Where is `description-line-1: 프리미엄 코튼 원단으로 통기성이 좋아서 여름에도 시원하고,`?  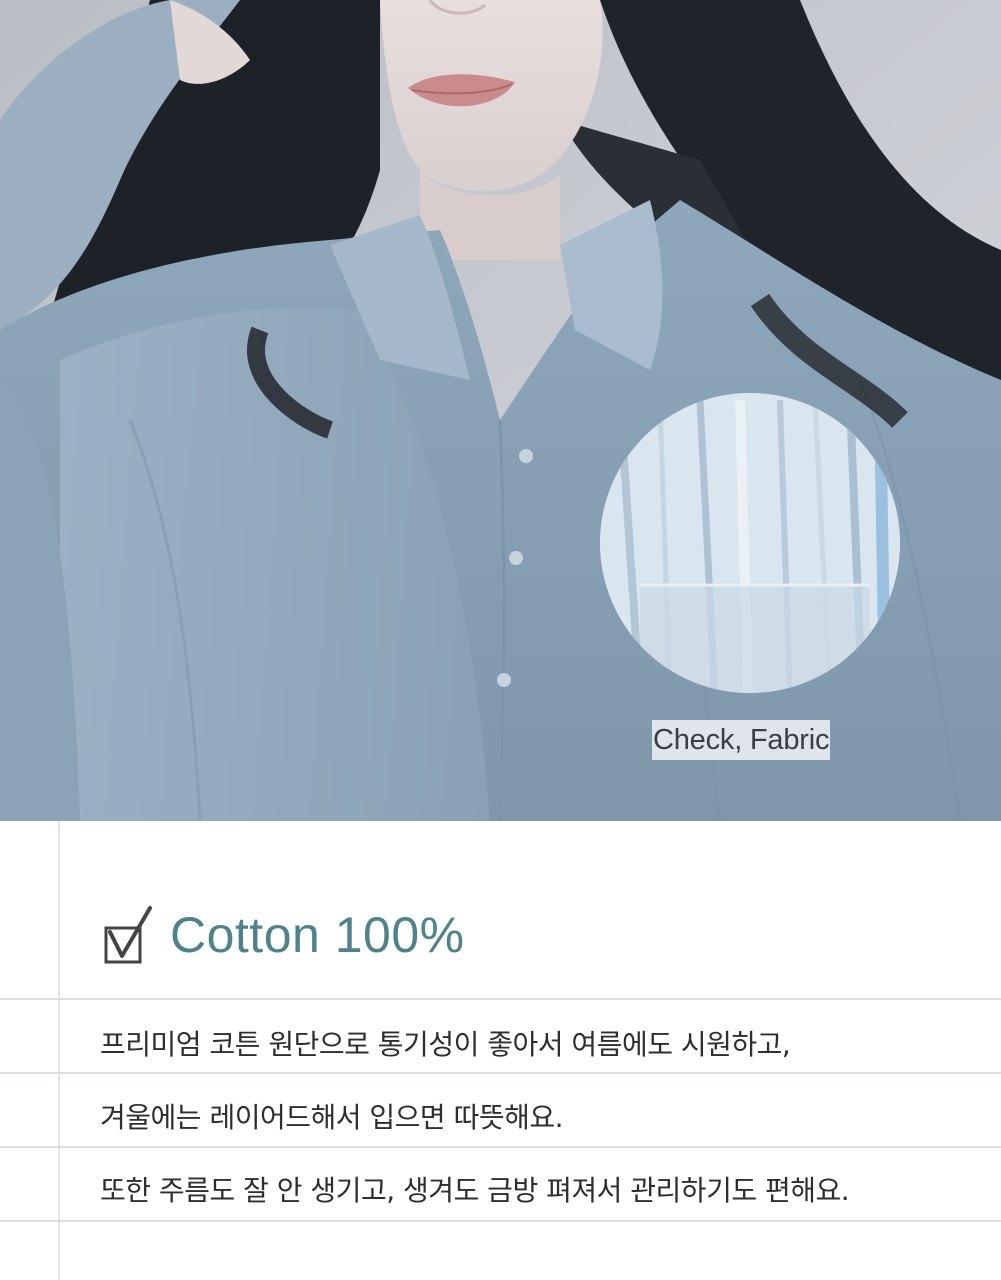 description-line-1: 프리미엄 코튼 원단으로 통기성이 좋아서 여름에도 시원하고, is located at coordinates (445, 1044).